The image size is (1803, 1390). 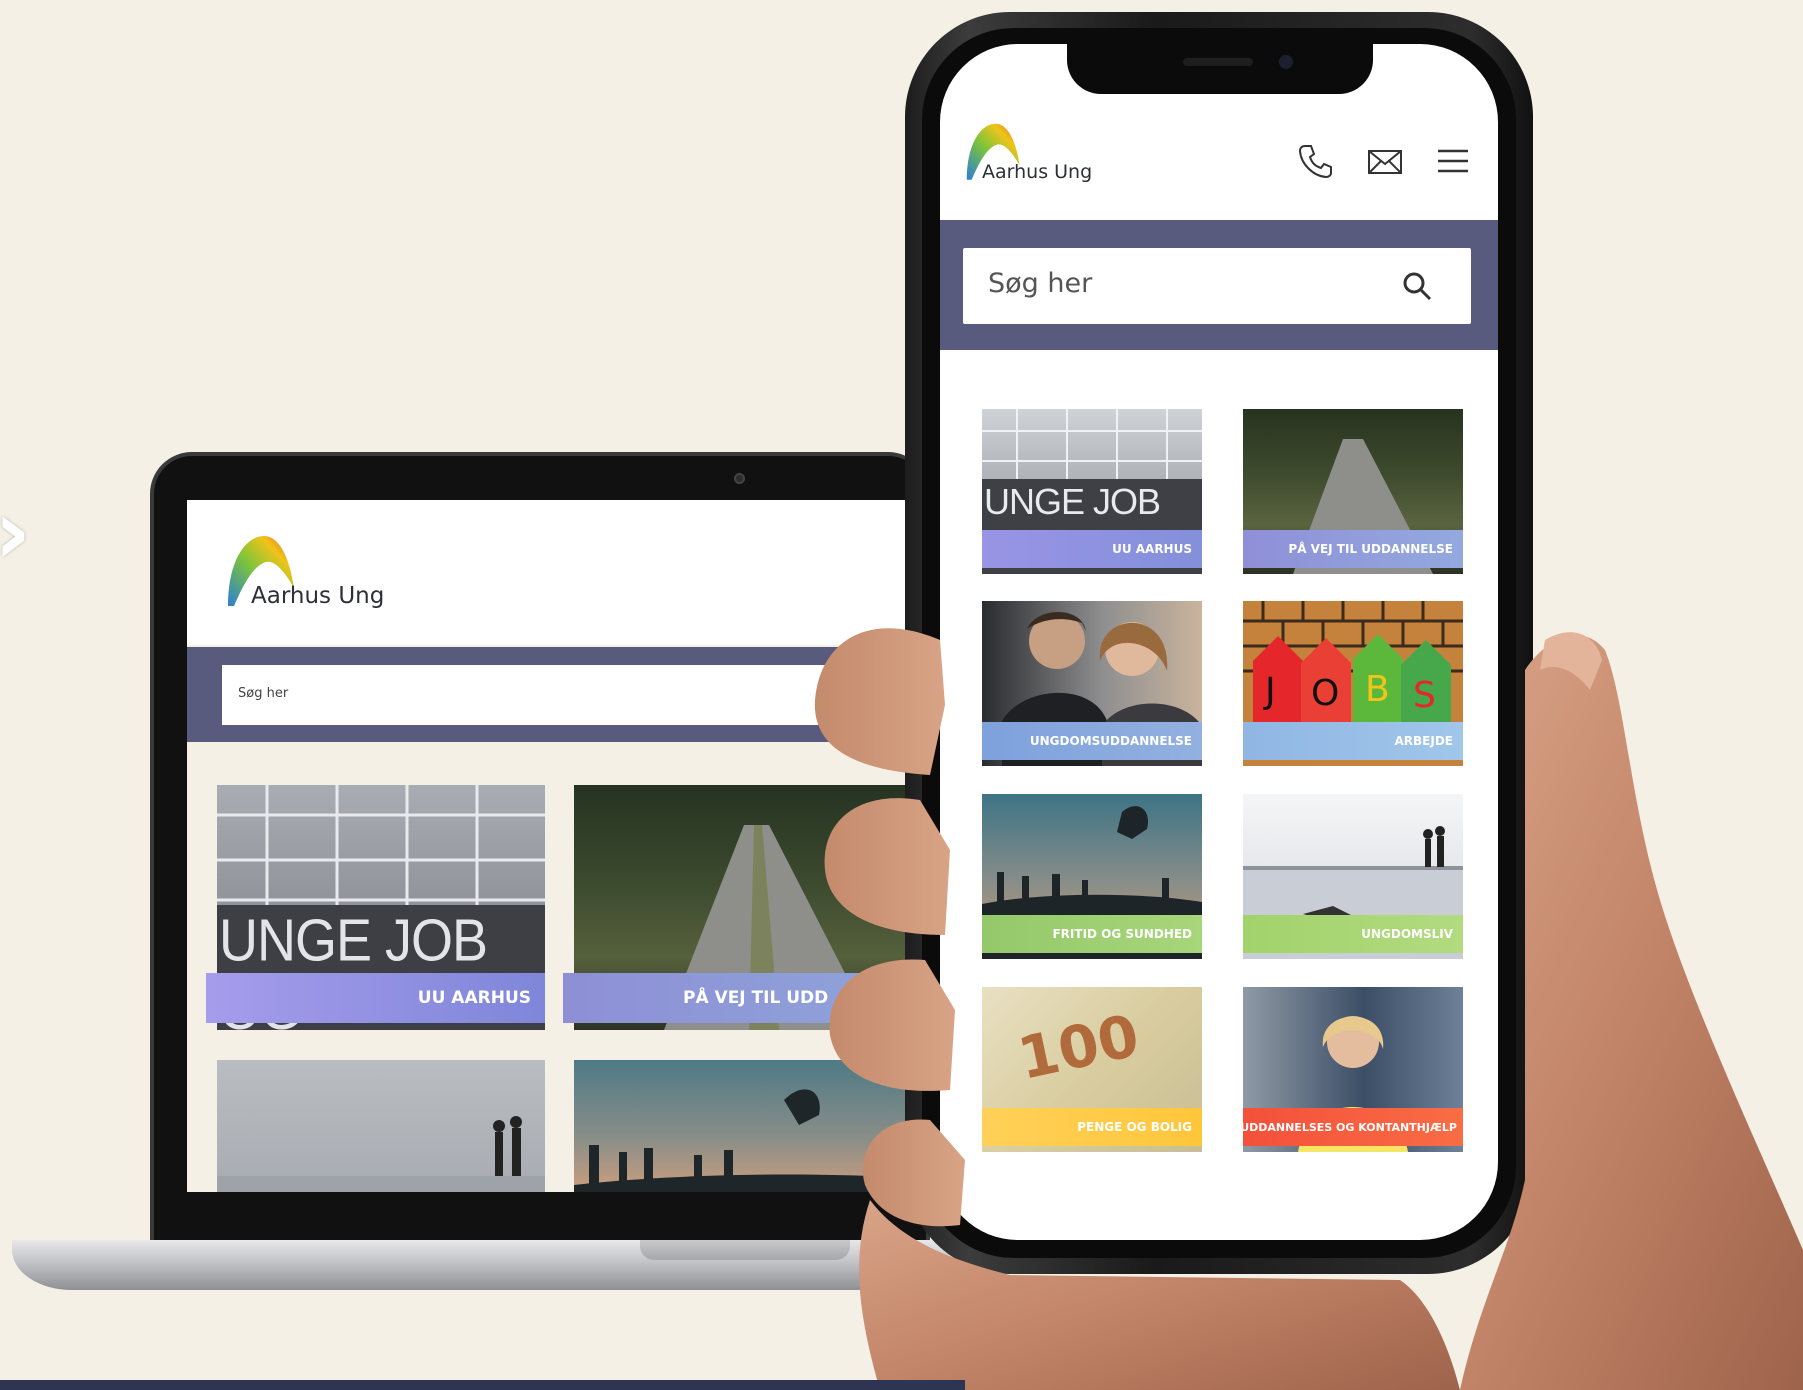 What do you see at coordinates (1078, 1047) in the screenshot?
I see `banknote-value-text: 100` at bounding box center [1078, 1047].